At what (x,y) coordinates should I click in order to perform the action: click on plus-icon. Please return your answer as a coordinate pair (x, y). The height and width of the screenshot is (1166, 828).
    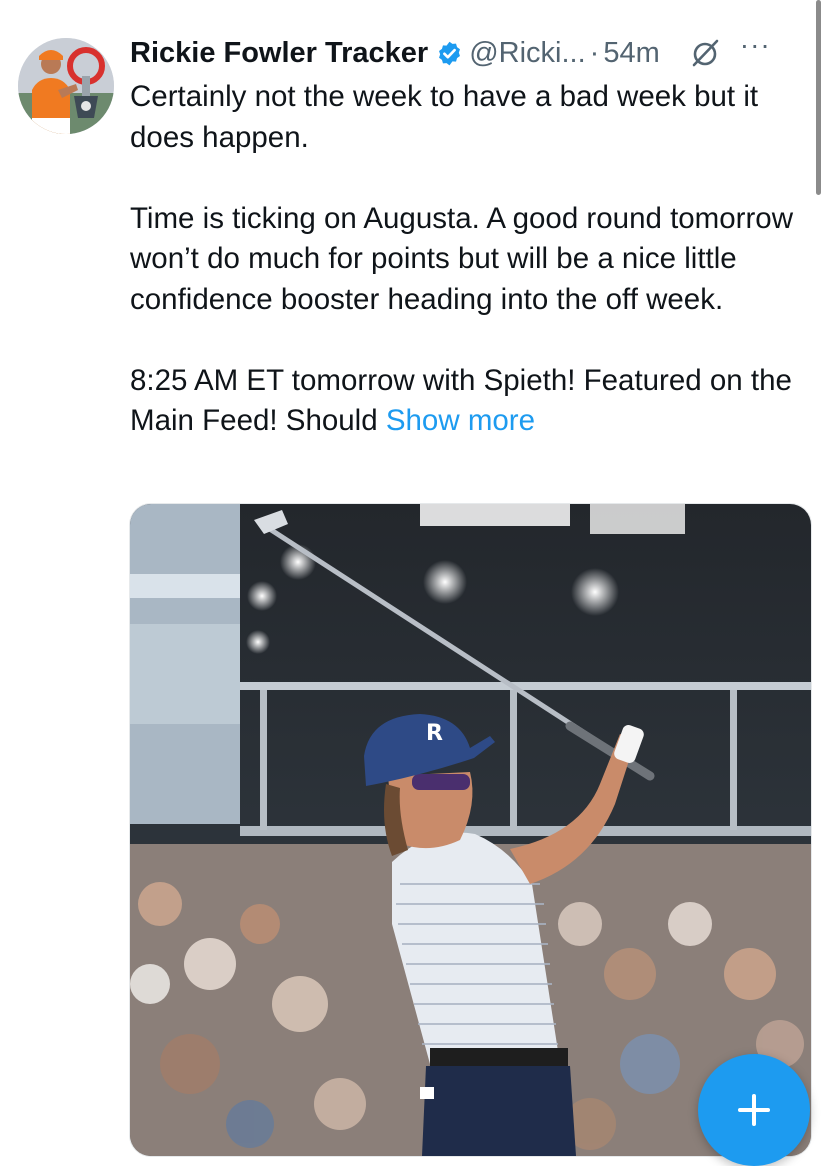
    Looking at the image, I should click on (754, 1110).